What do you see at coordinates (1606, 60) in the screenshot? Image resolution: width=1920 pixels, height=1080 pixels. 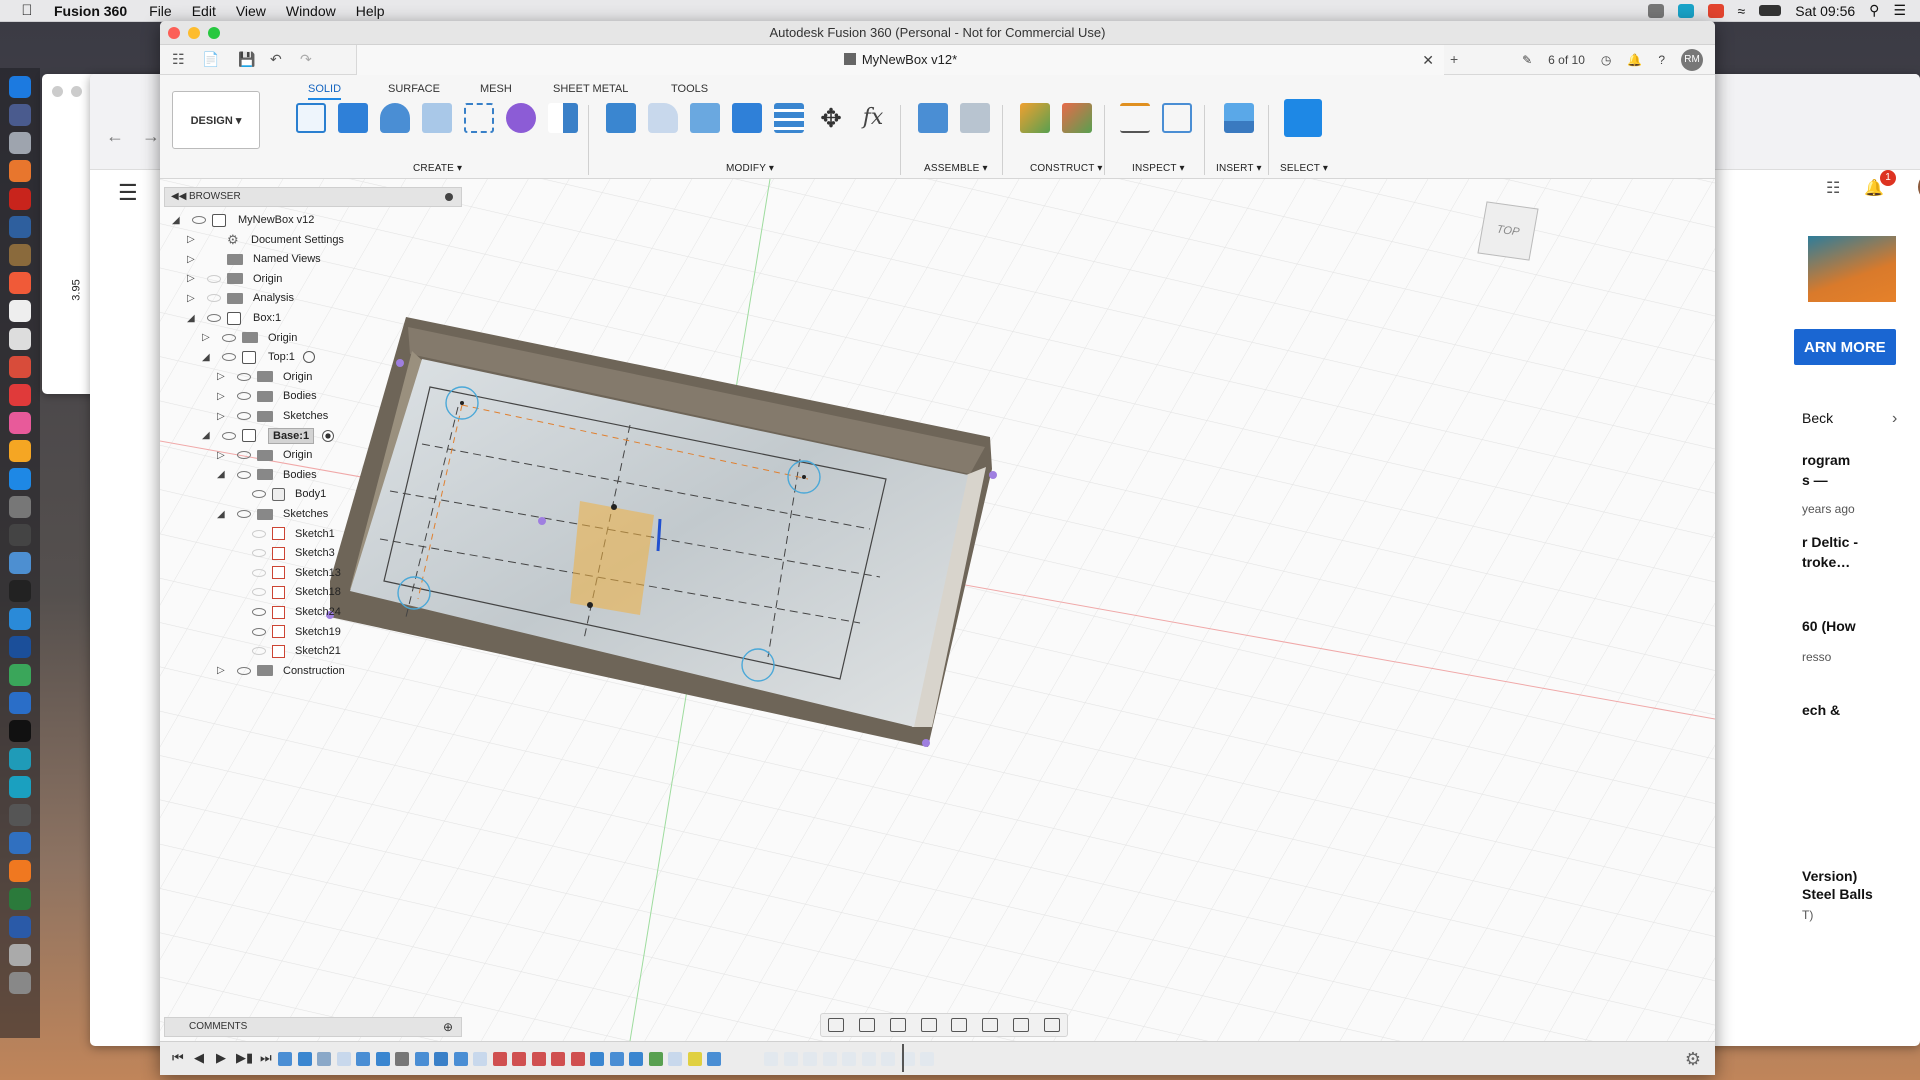 I see `job-status-clock-icon: ◷` at bounding box center [1606, 60].